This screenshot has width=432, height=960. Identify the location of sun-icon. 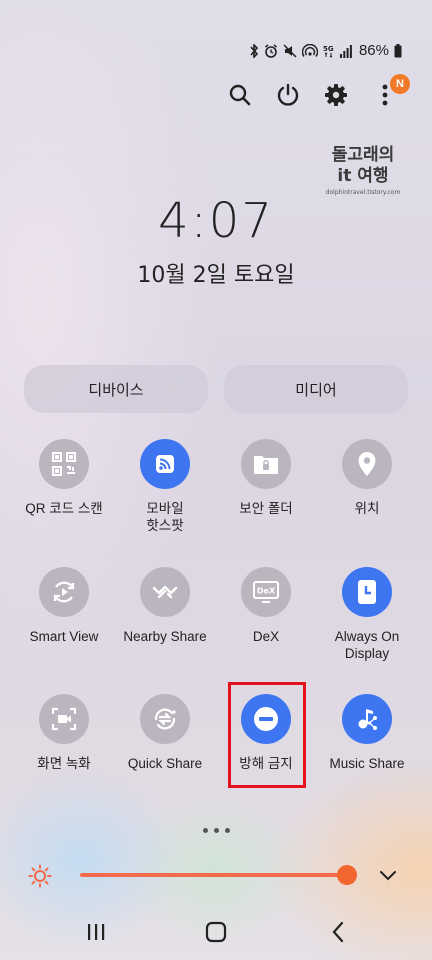
(40, 876).